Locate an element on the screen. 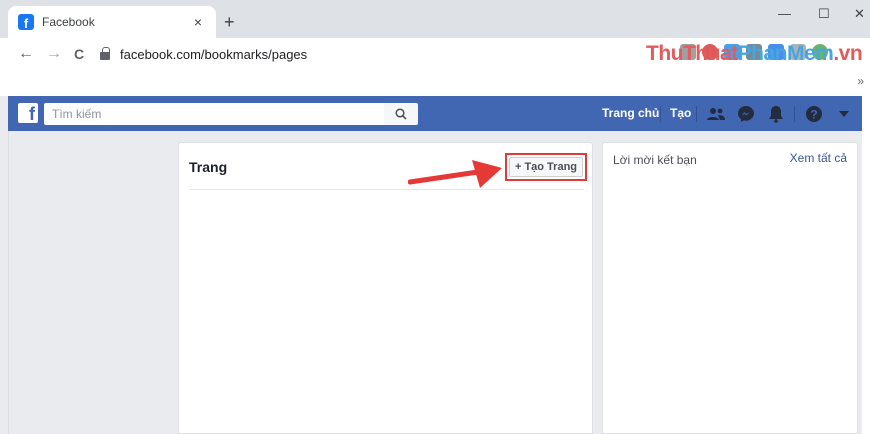 The width and height of the screenshot is (870, 434). watermark-part: ThuThuat is located at coordinates (692, 53).